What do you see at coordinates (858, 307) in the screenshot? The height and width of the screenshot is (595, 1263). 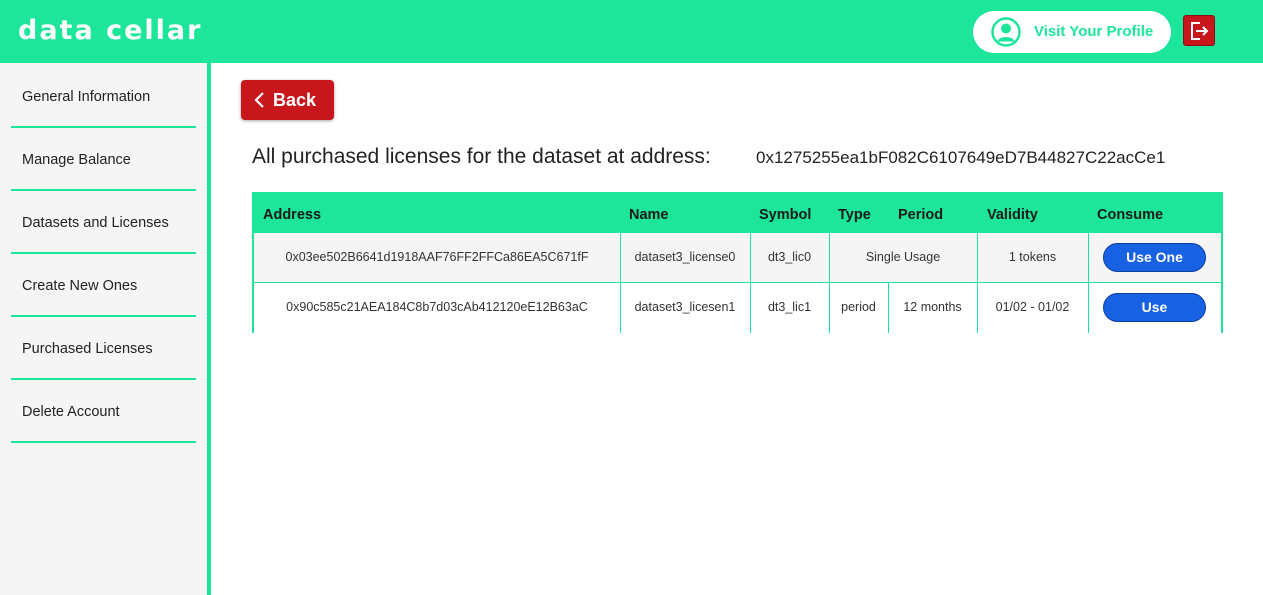 I see `cell-type: period` at bounding box center [858, 307].